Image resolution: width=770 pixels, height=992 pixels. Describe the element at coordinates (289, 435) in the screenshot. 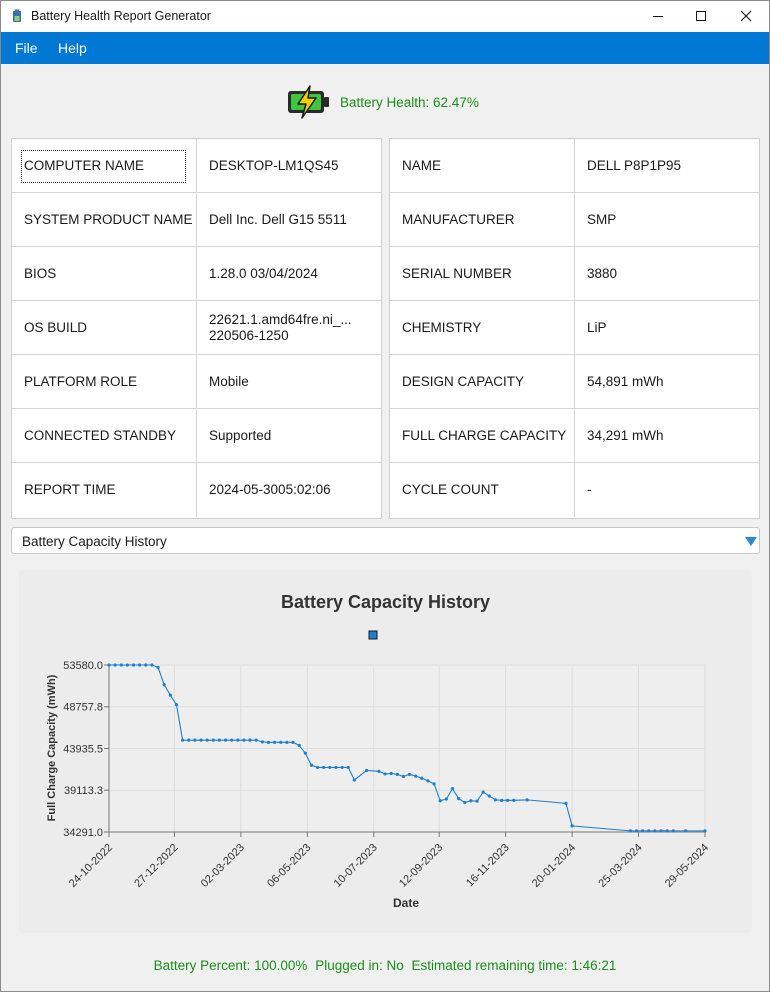

I see `system-info-value: Supported` at that location.